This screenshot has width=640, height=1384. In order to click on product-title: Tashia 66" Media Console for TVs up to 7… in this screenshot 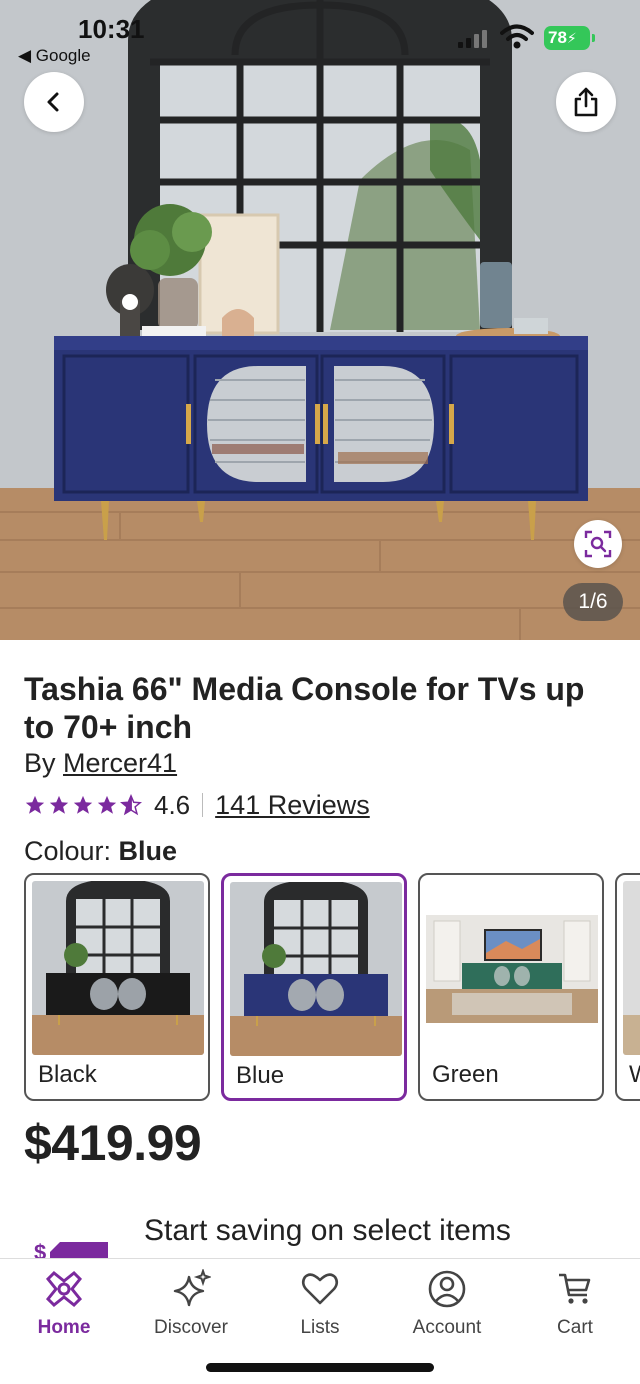, I will do `click(304, 708)`.